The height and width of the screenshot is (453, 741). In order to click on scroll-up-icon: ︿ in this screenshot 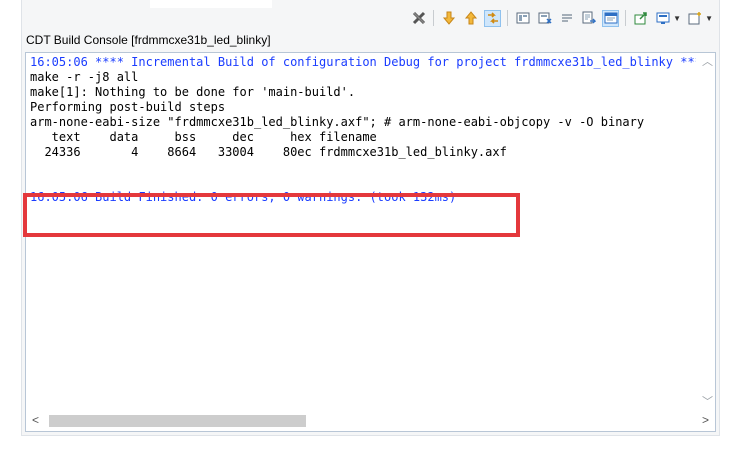, I will do `click(707, 62)`.